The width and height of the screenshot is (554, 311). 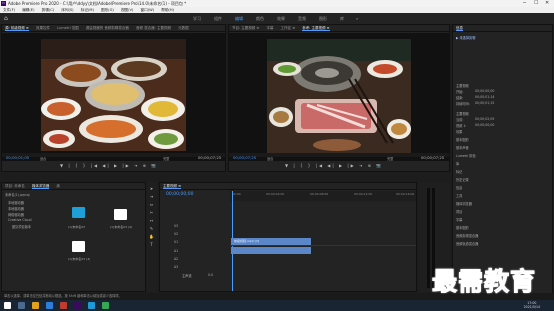 I want to click on panel-list-item: 基本声音, so click(x=462, y=147).